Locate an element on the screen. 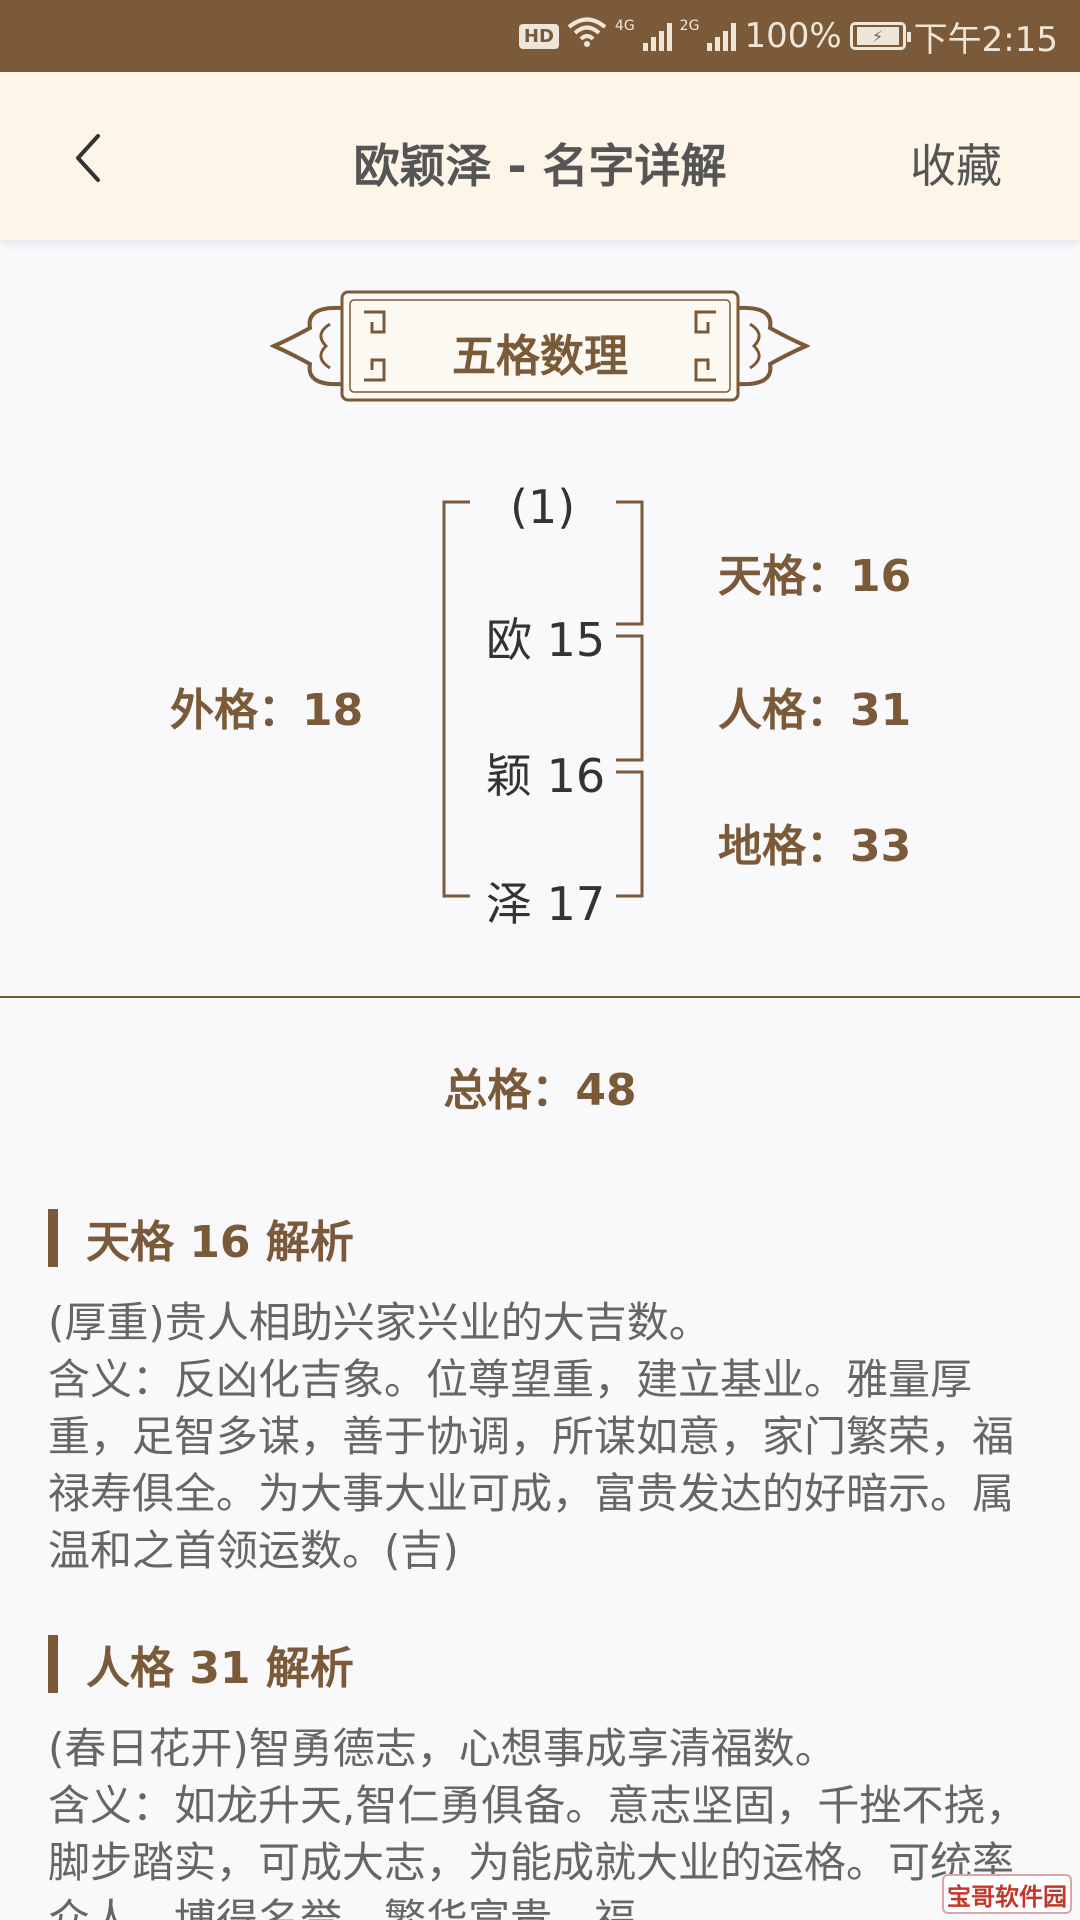 This screenshot has height=1920, width=1080. signal-icon is located at coordinates (657, 36).